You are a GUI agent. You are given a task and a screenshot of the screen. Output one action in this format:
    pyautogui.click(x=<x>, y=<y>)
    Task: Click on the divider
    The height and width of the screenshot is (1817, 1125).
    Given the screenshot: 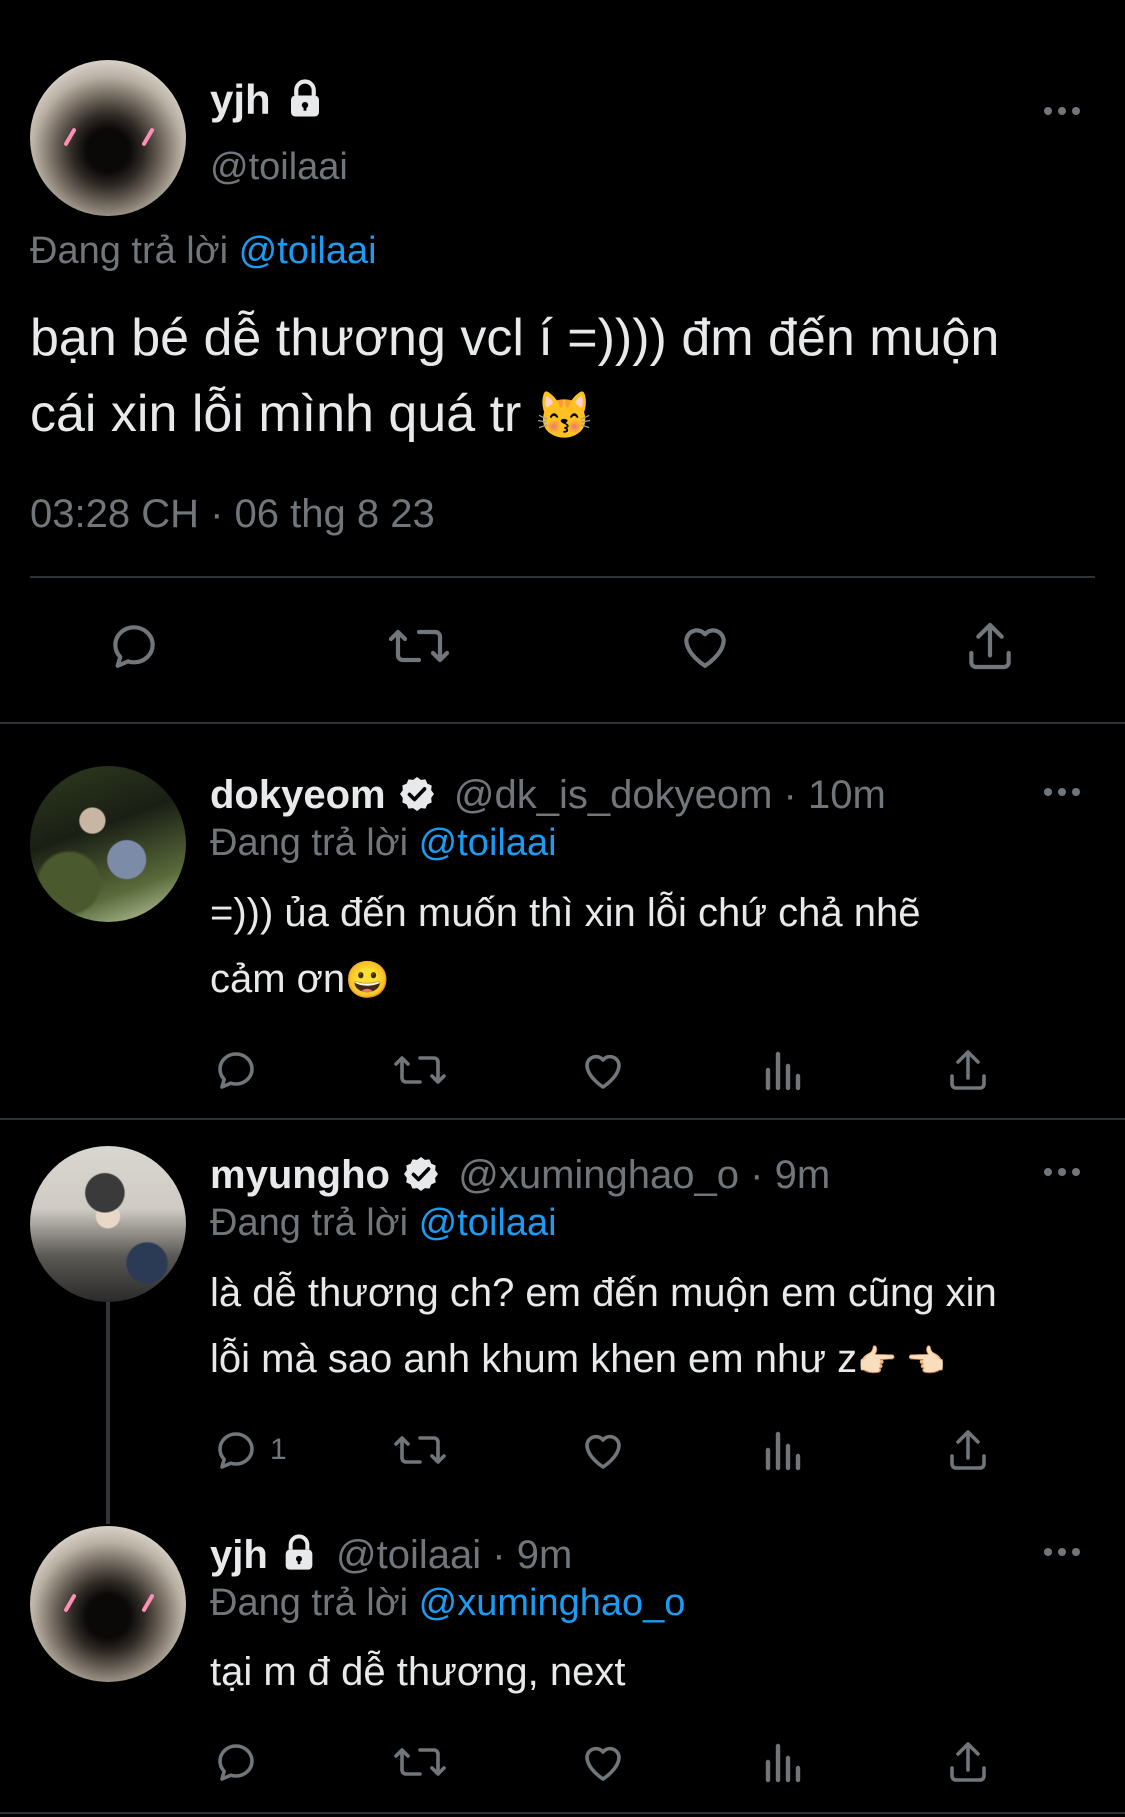 What is the action you would take?
    pyautogui.click(x=562, y=577)
    